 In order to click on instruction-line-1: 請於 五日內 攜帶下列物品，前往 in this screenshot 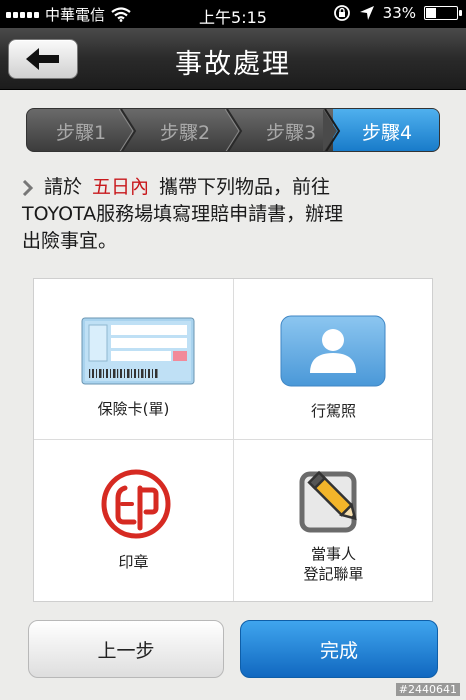, I will do `click(237, 187)`.